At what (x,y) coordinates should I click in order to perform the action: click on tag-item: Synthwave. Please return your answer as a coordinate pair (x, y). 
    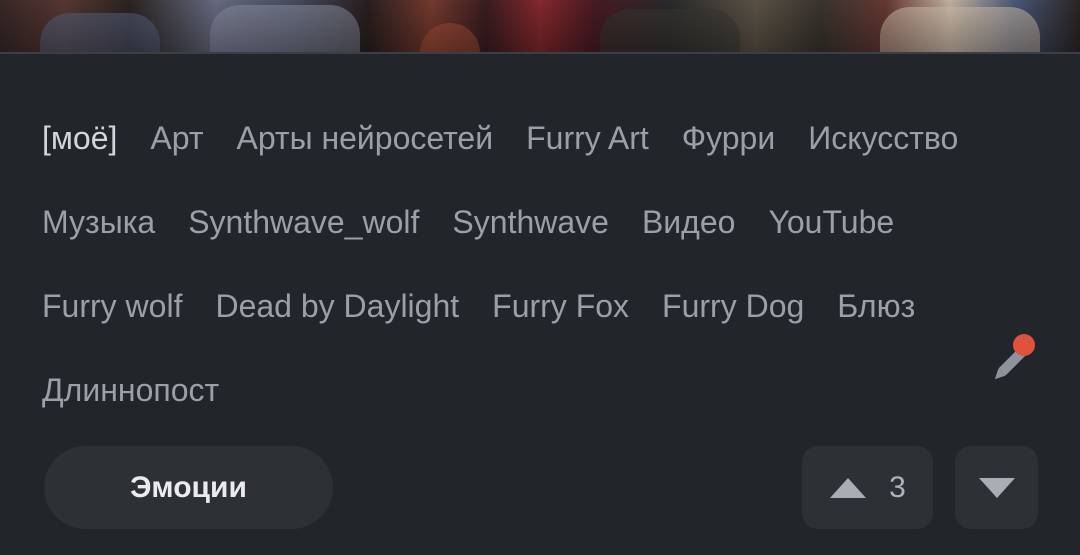
    Looking at the image, I should click on (530, 222).